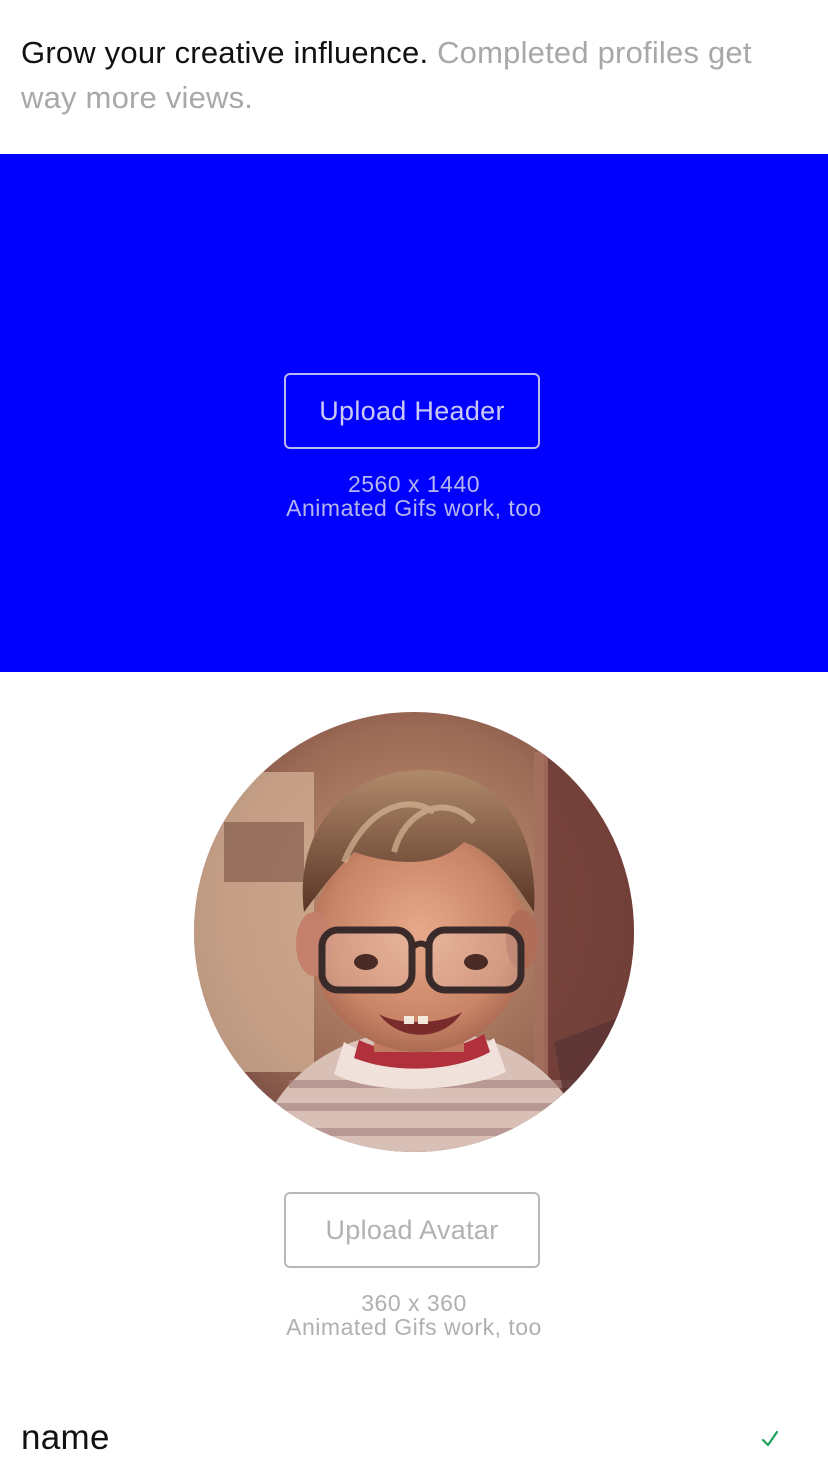 This screenshot has height=1472, width=828. I want to click on header-size-text: 2560 x 1440, so click(414, 484).